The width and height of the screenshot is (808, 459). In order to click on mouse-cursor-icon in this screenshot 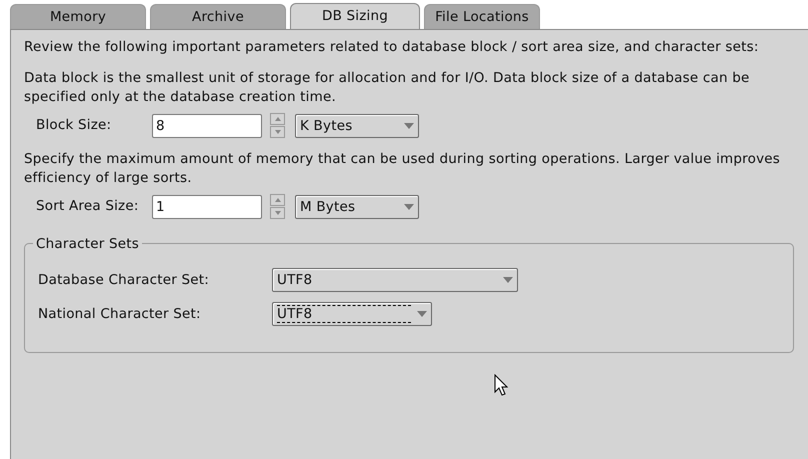, I will do `click(501, 385)`.